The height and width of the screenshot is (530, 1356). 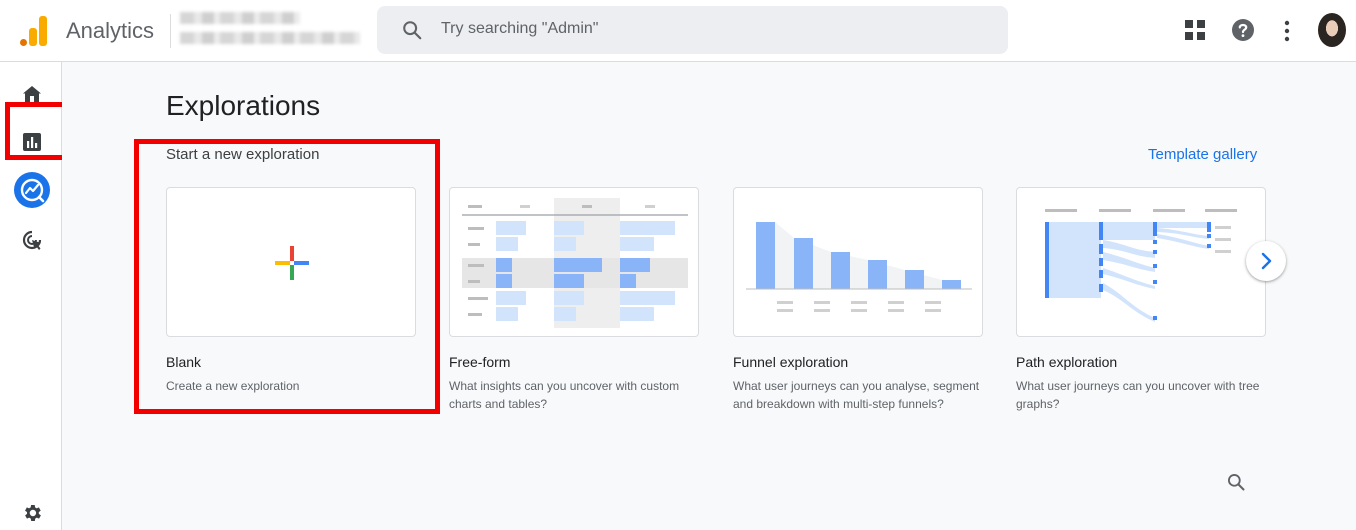 I want to click on more-vert-icon, so click(x=1287, y=31).